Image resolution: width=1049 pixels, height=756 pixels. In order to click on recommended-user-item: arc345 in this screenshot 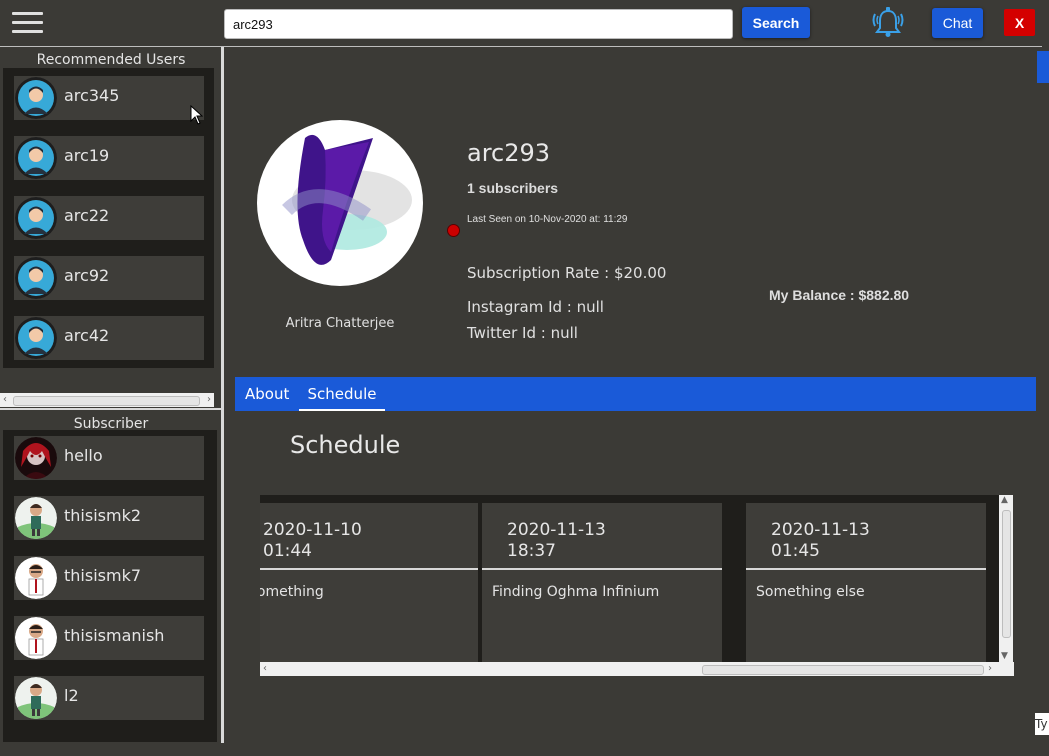, I will do `click(109, 98)`.